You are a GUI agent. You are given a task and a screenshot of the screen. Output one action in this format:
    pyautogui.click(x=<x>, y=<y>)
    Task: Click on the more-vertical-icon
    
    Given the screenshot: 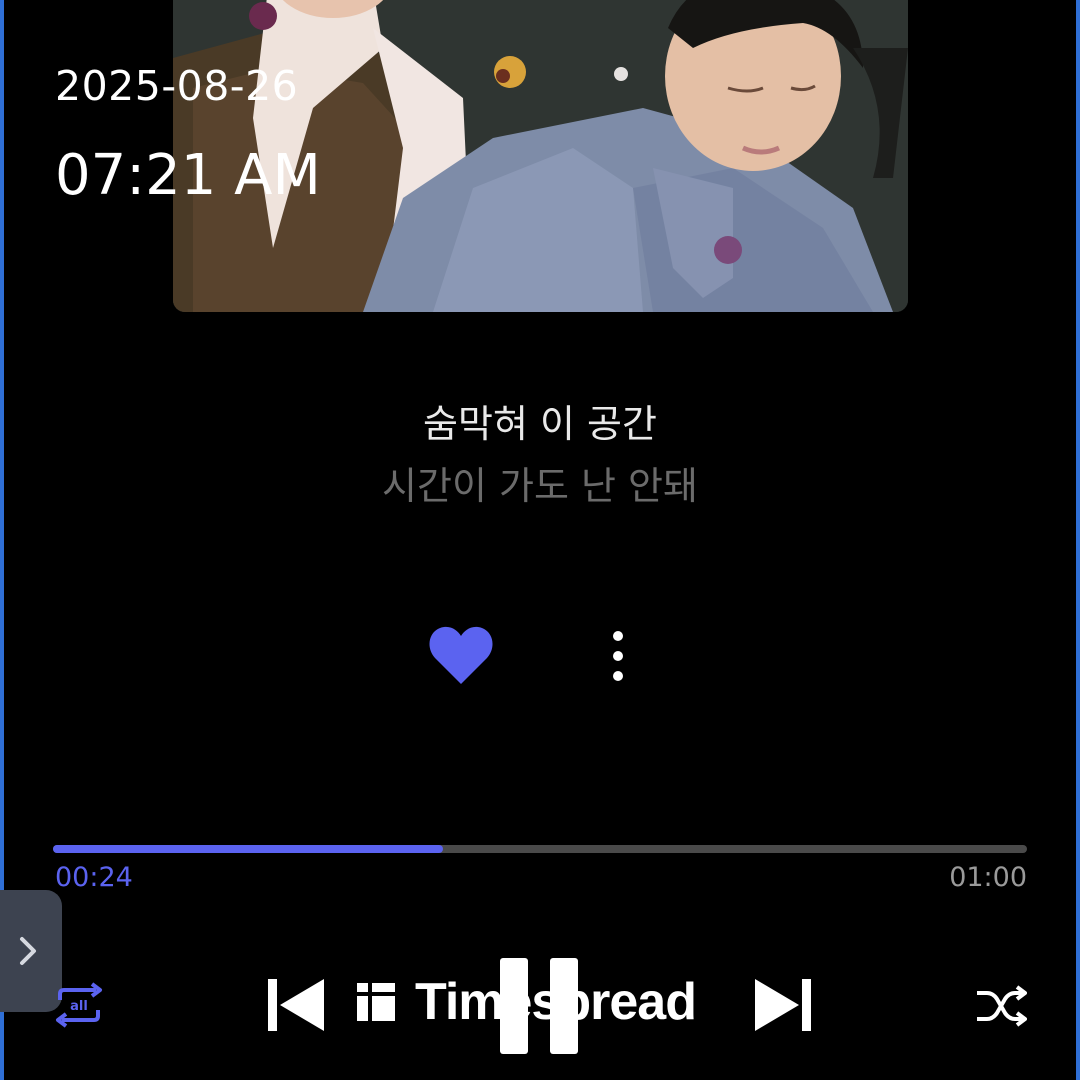 What is the action you would take?
    pyautogui.click(x=618, y=656)
    